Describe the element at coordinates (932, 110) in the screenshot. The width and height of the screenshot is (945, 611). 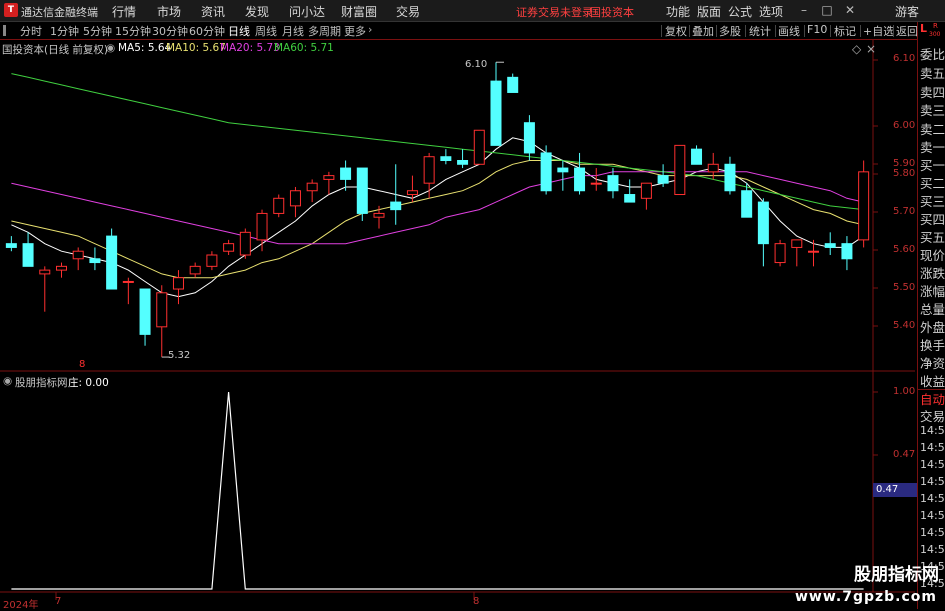
I see `label-sell3: 卖三` at that location.